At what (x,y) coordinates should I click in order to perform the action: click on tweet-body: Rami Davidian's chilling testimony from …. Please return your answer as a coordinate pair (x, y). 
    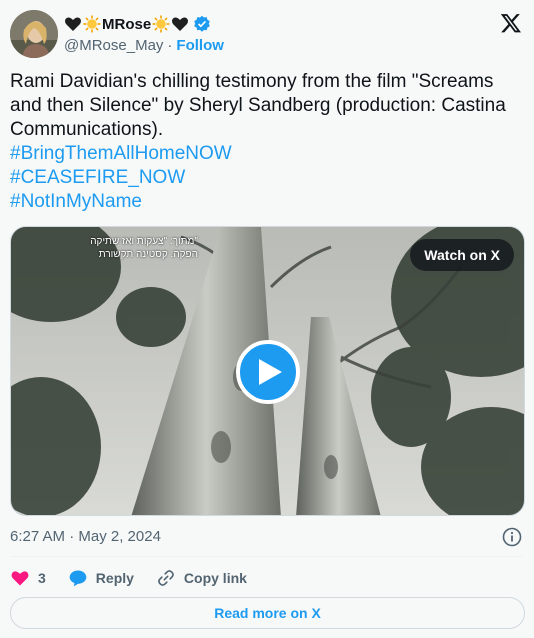
    Looking at the image, I should click on (258, 105).